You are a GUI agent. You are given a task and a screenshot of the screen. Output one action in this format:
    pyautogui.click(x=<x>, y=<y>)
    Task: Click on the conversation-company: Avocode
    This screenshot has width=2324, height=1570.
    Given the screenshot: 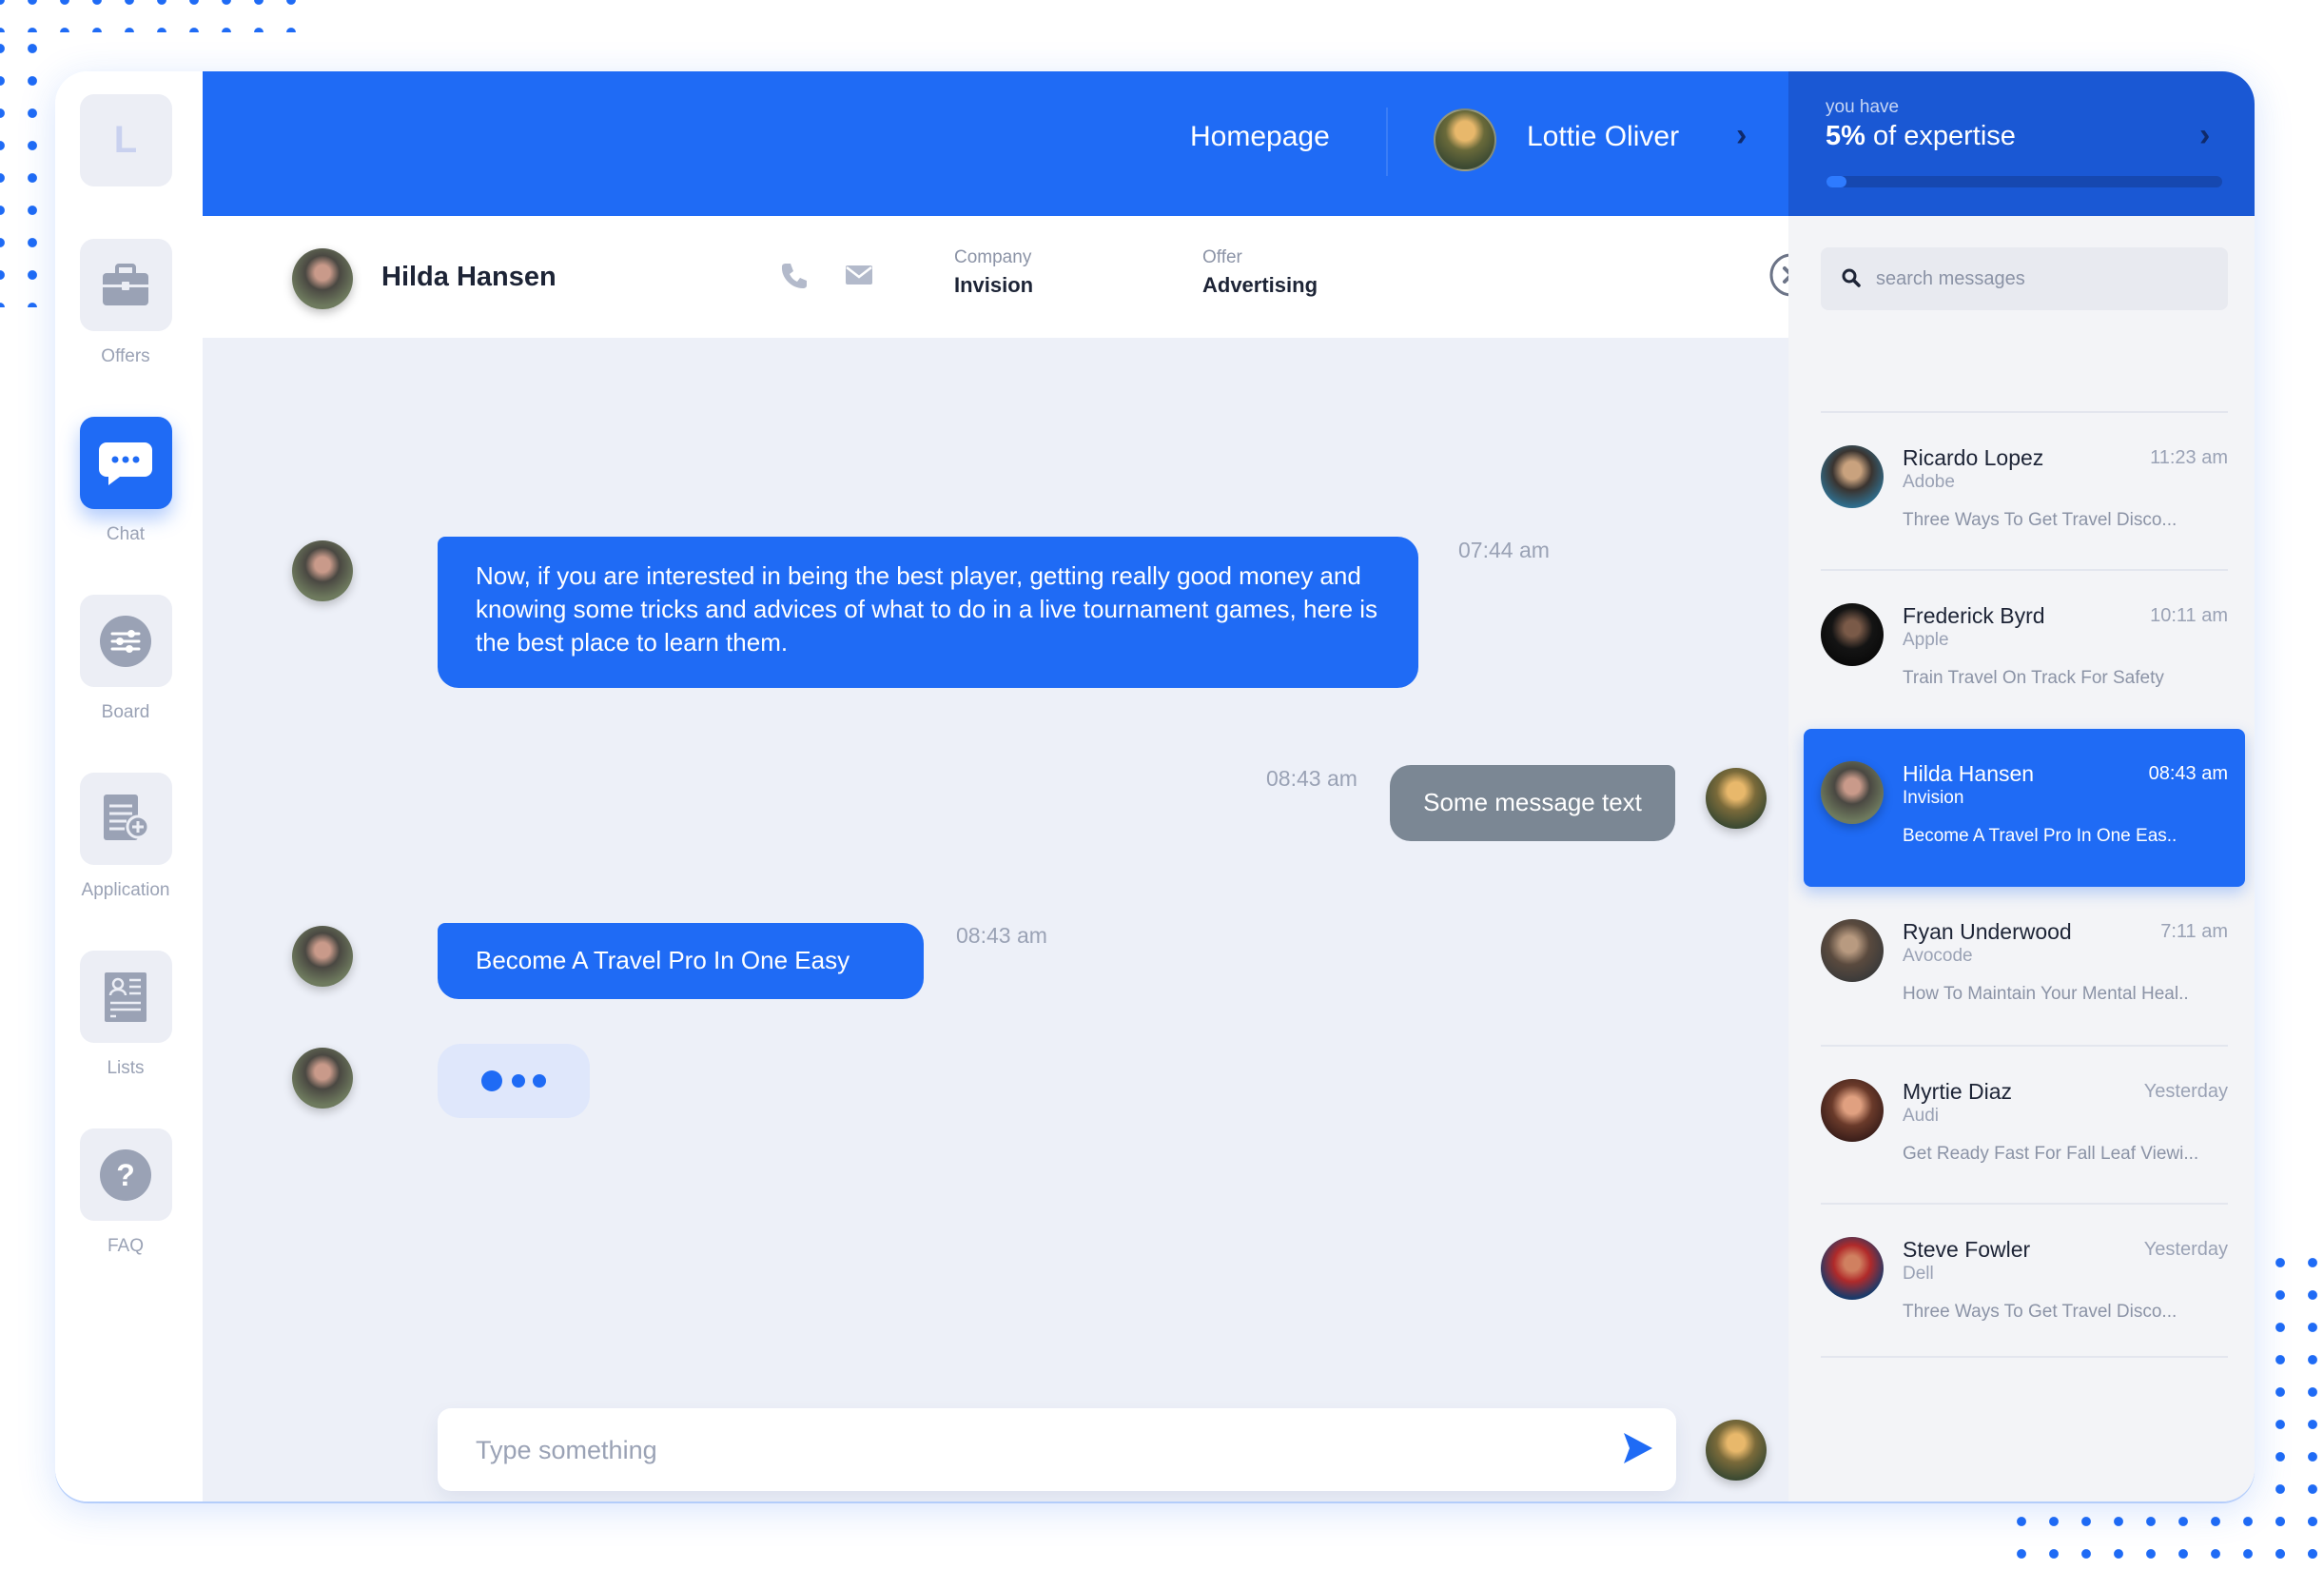 What is the action you would take?
    pyautogui.click(x=1938, y=956)
    